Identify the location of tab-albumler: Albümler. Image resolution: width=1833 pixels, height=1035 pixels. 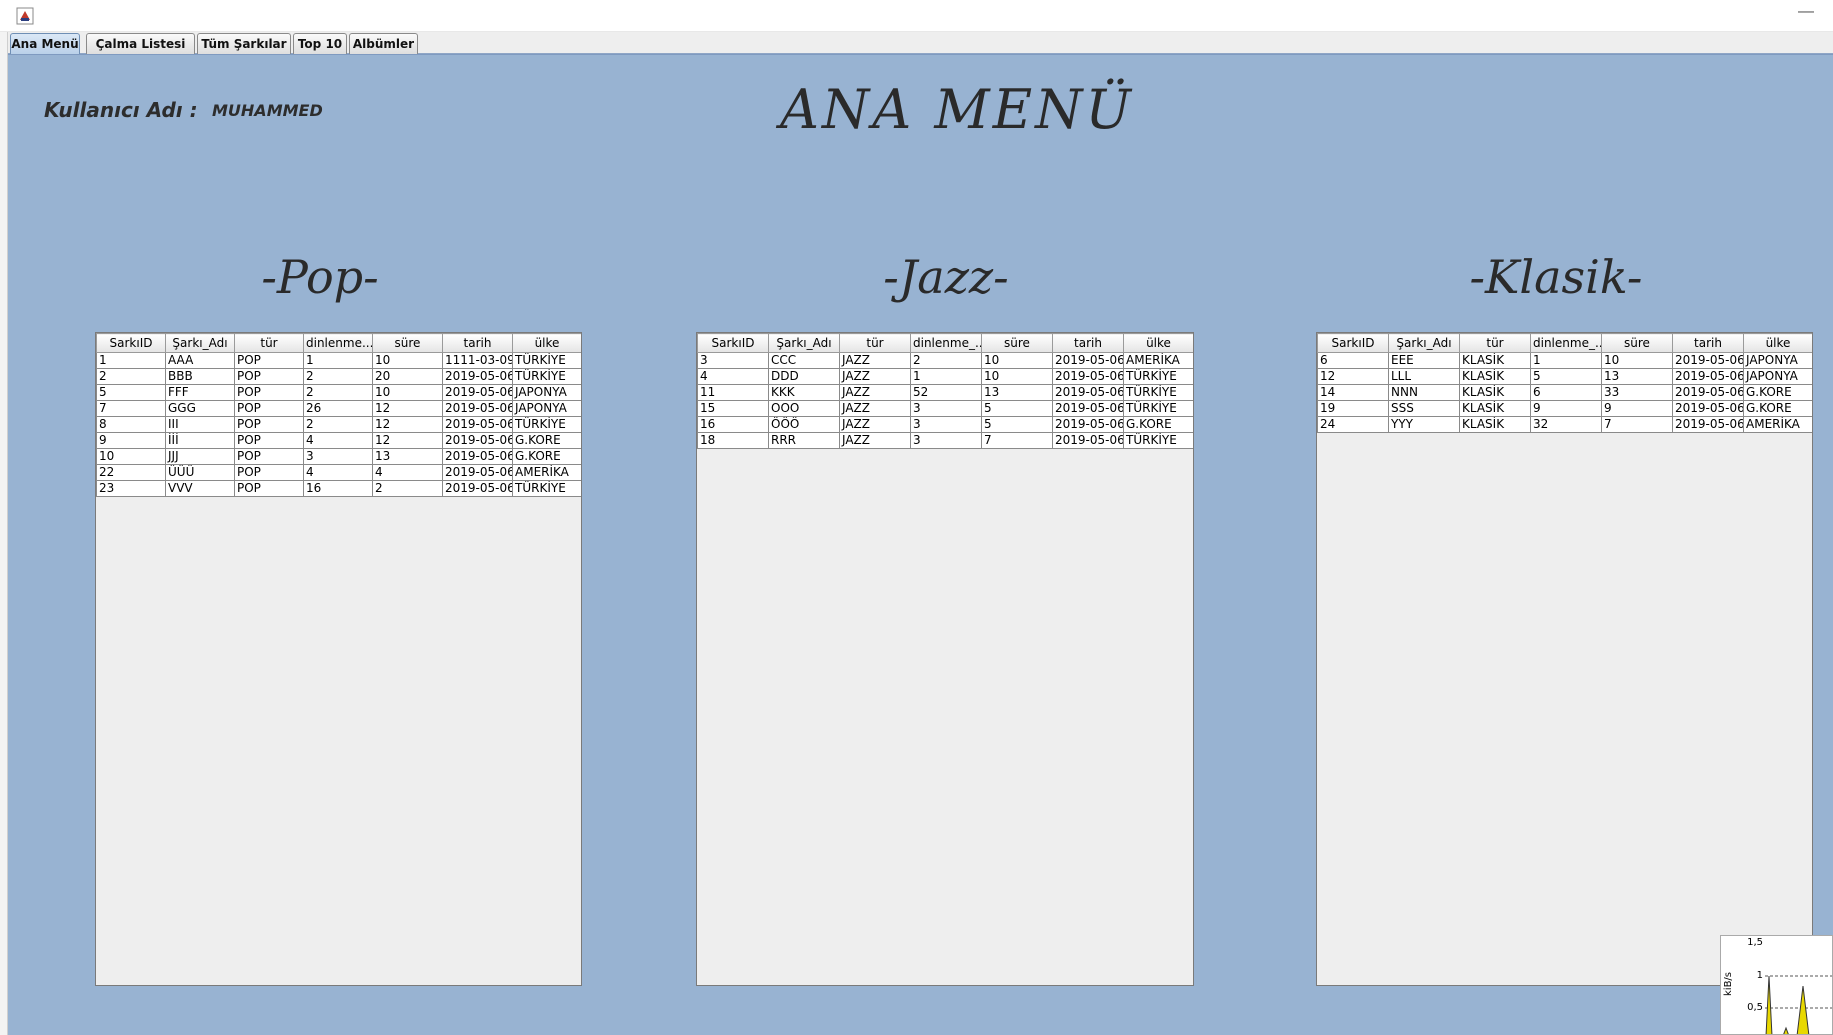
(383, 43).